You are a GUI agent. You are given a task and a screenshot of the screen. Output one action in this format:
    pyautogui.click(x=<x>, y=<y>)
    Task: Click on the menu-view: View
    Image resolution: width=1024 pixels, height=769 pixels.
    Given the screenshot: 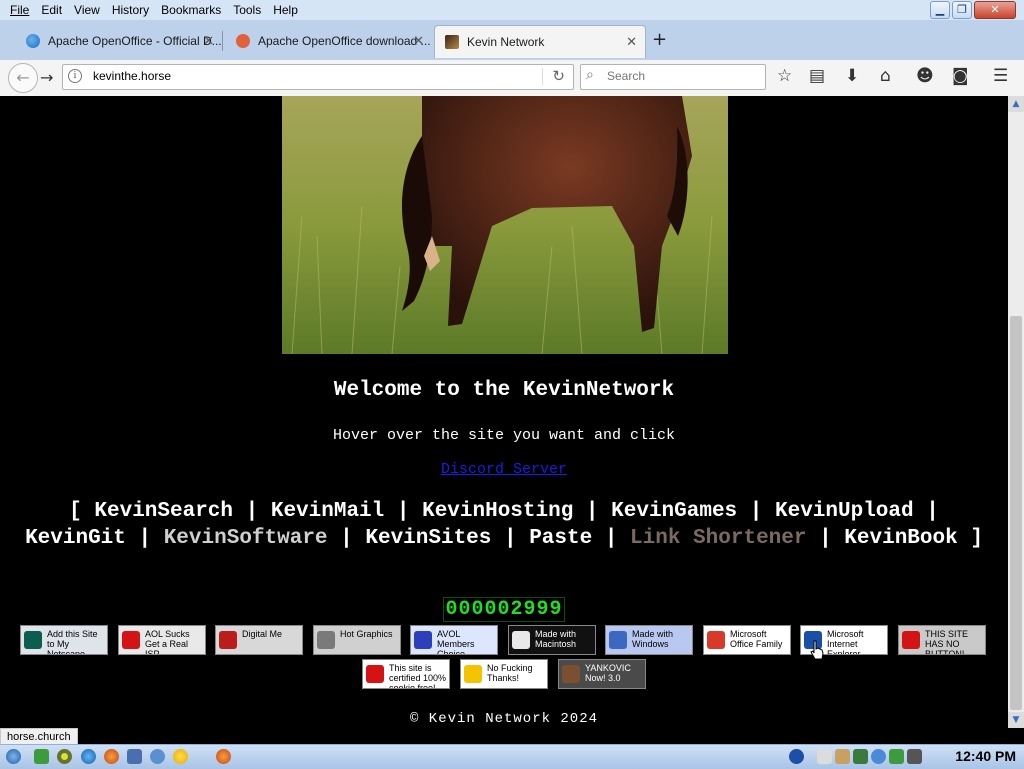 What is the action you would take?
    pyautogui.click(x=87, y=10)
    